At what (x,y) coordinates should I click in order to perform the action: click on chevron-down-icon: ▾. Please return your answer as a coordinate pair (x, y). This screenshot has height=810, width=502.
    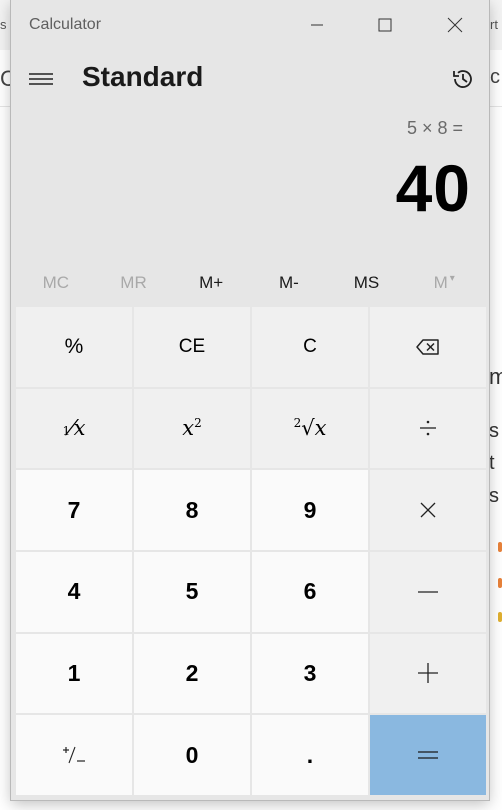
    Looking at the image, I should click on (452, 278).